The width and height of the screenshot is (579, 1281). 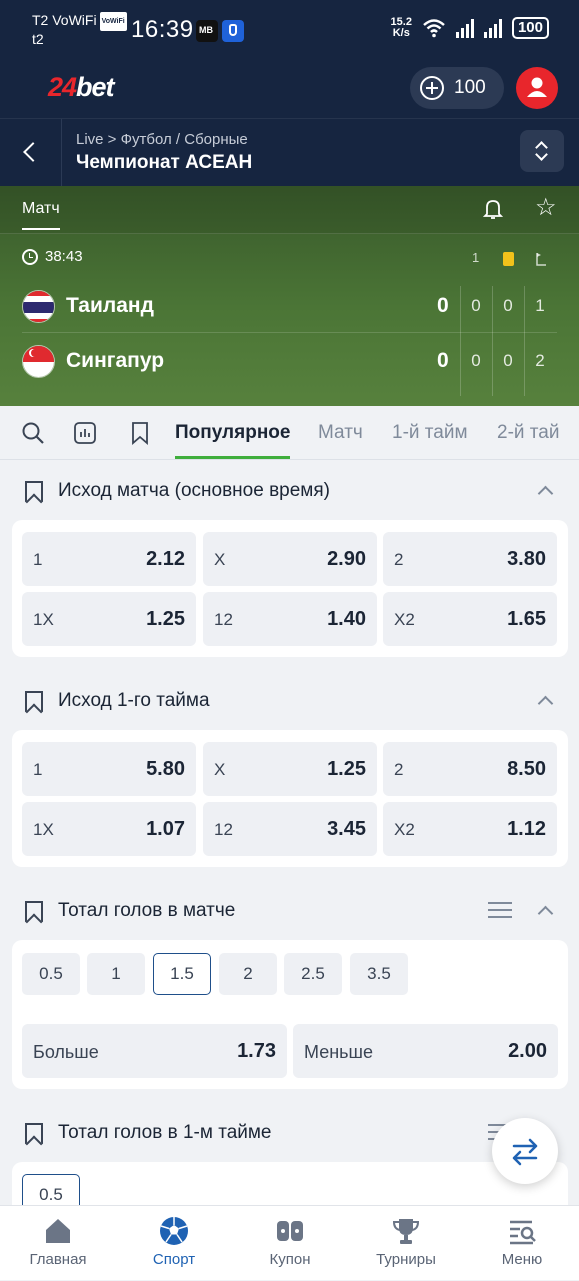 What do you see at coordinates (546, 208) in the screenshot?
I see `favorite-star-icon: ☆` at bounding box center [546, 208].